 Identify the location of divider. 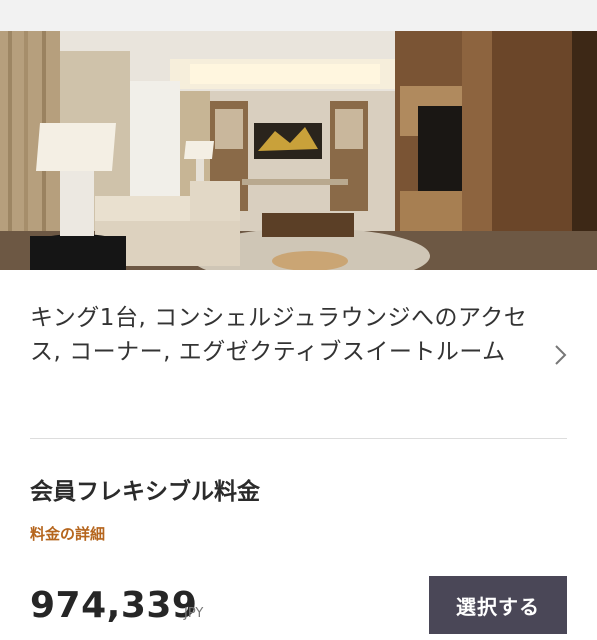
(298, 438).